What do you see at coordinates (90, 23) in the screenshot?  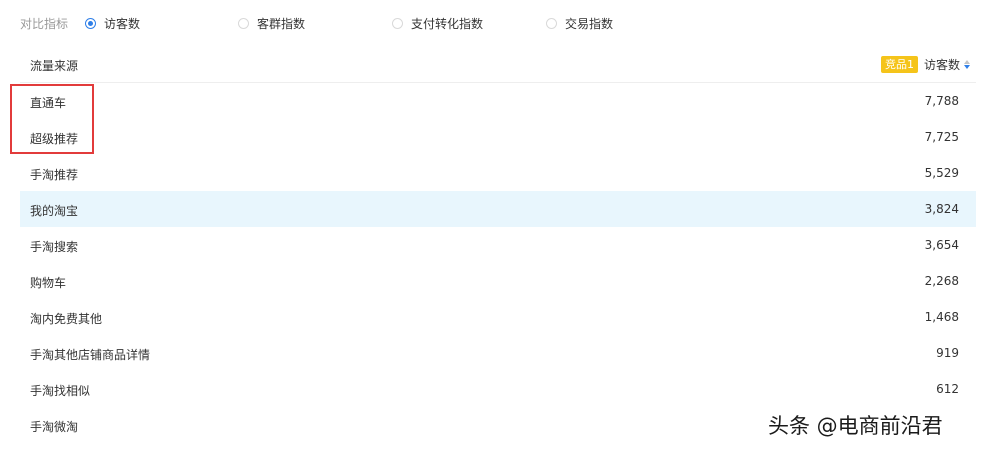 I see `radio-checked-icon` at bounding box center [90, 23].